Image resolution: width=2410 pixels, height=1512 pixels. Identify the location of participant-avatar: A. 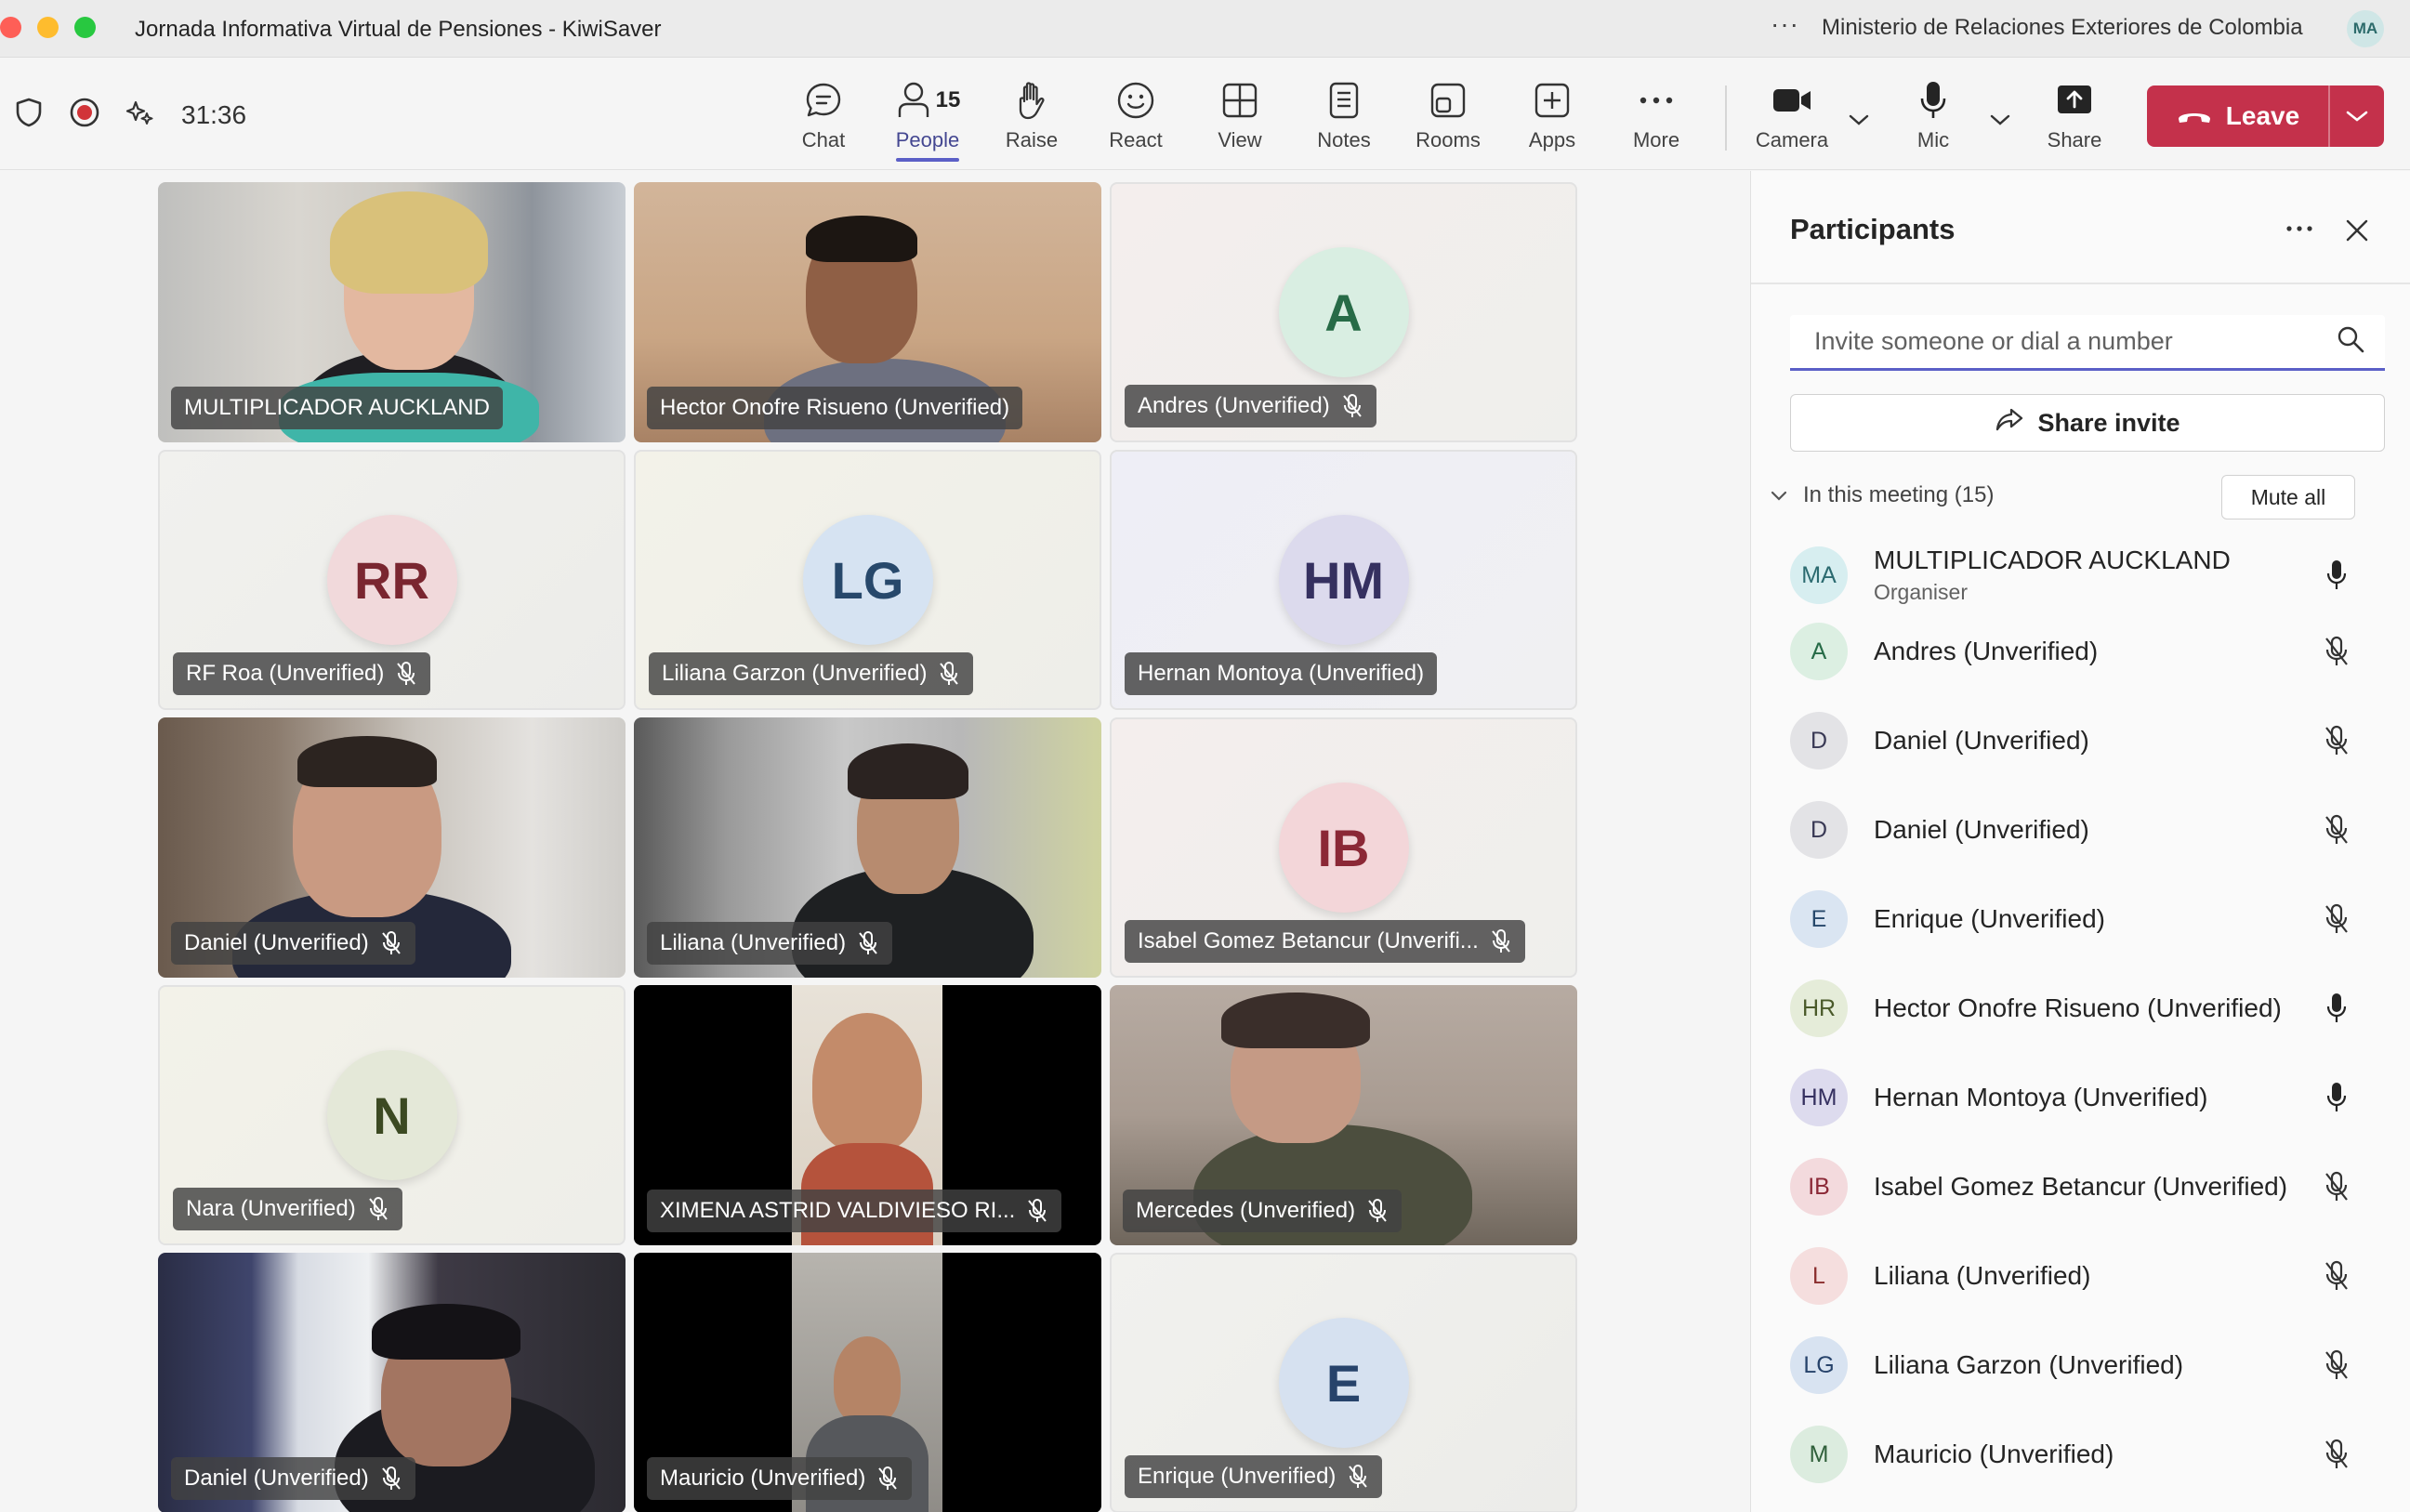
(1343, 312).